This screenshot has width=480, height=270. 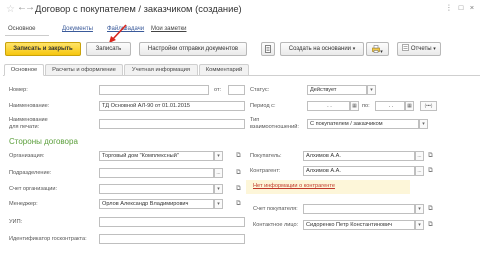 I want to click on tab-payments: Расчеты и оформление, so click(x=84, y=70).